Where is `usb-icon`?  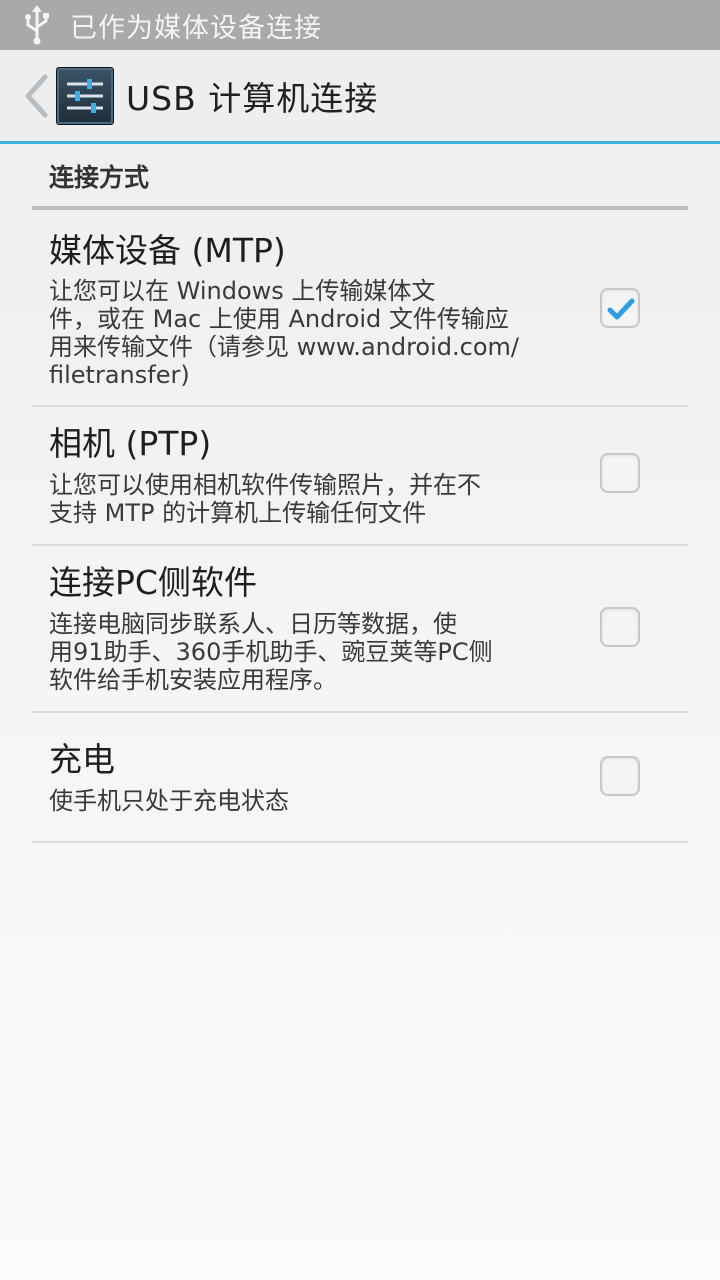
usb-icon is located at coordinates (37, 25).